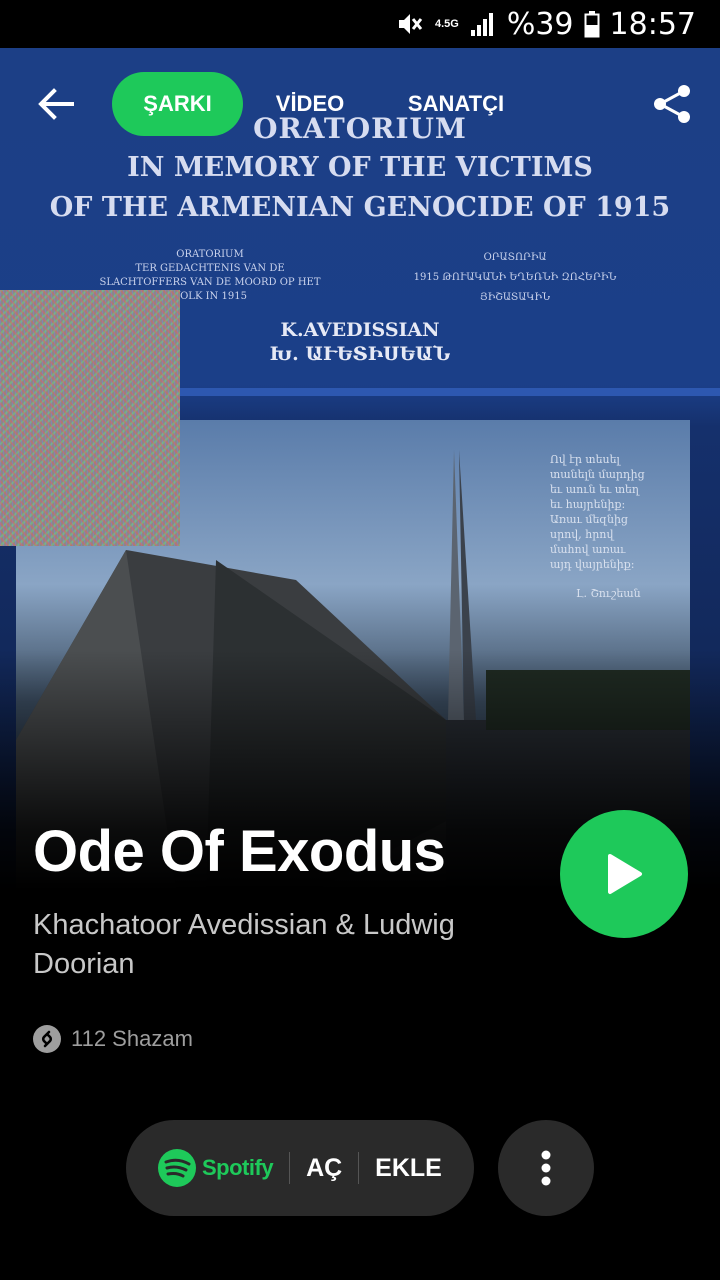 The image size is (720, 1280). Describe the element at coordinates (360, 207) in the screenshot. I see `cover-line-3: OF THE ARMENIAN GENOCIDE OF 1915` at that location.